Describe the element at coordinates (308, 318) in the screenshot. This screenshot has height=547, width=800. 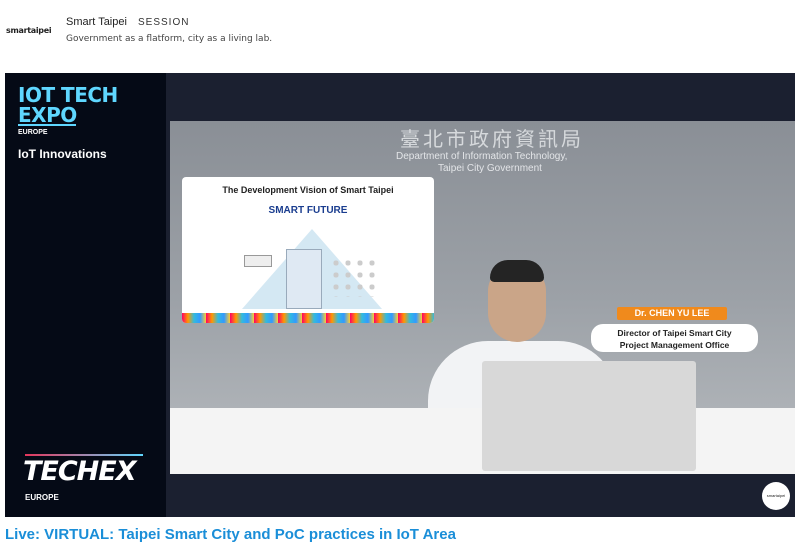
I see `slide-skyline` at that location.